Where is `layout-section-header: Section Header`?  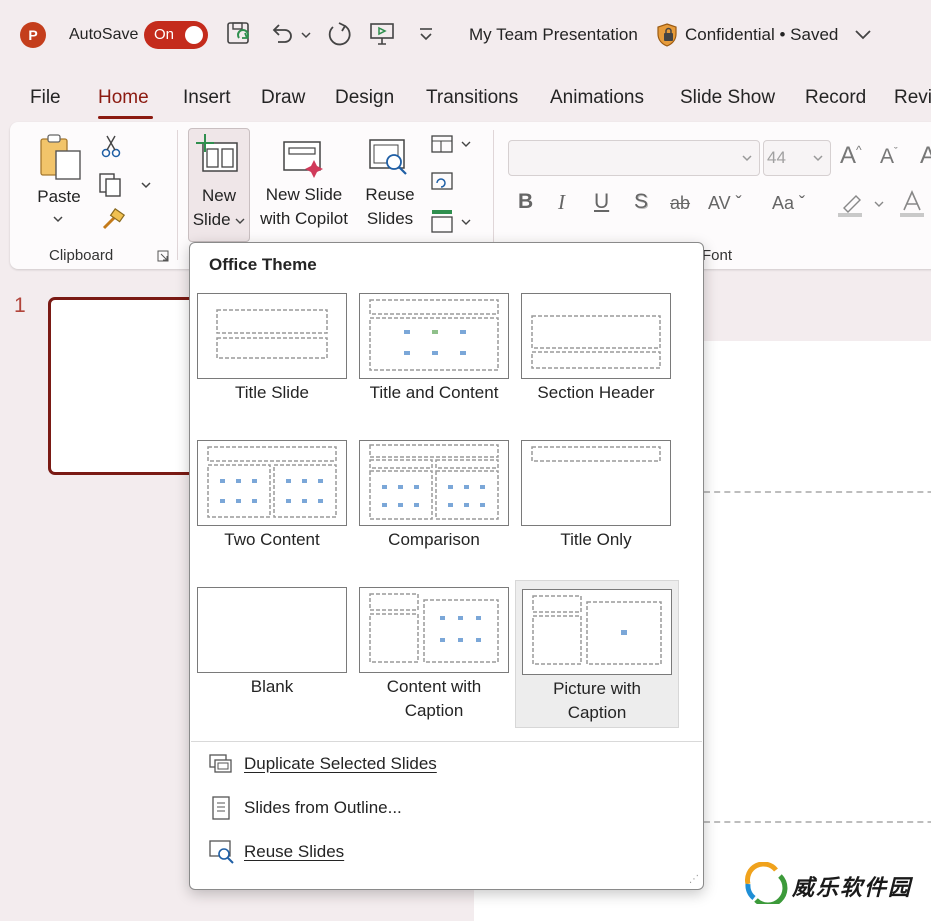 layout-section-header: Section Header is located at coordinates (596, 345).